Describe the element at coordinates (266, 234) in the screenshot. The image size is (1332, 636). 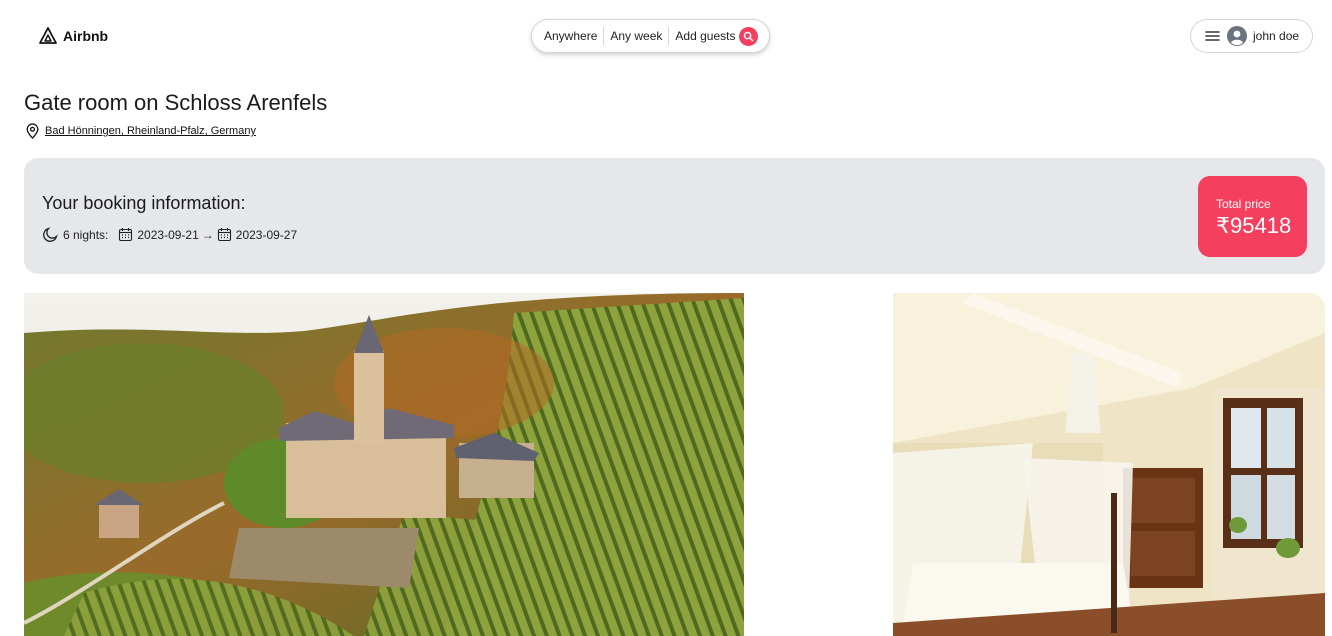
I see `check-out-date: 2023-09-27` at that location.